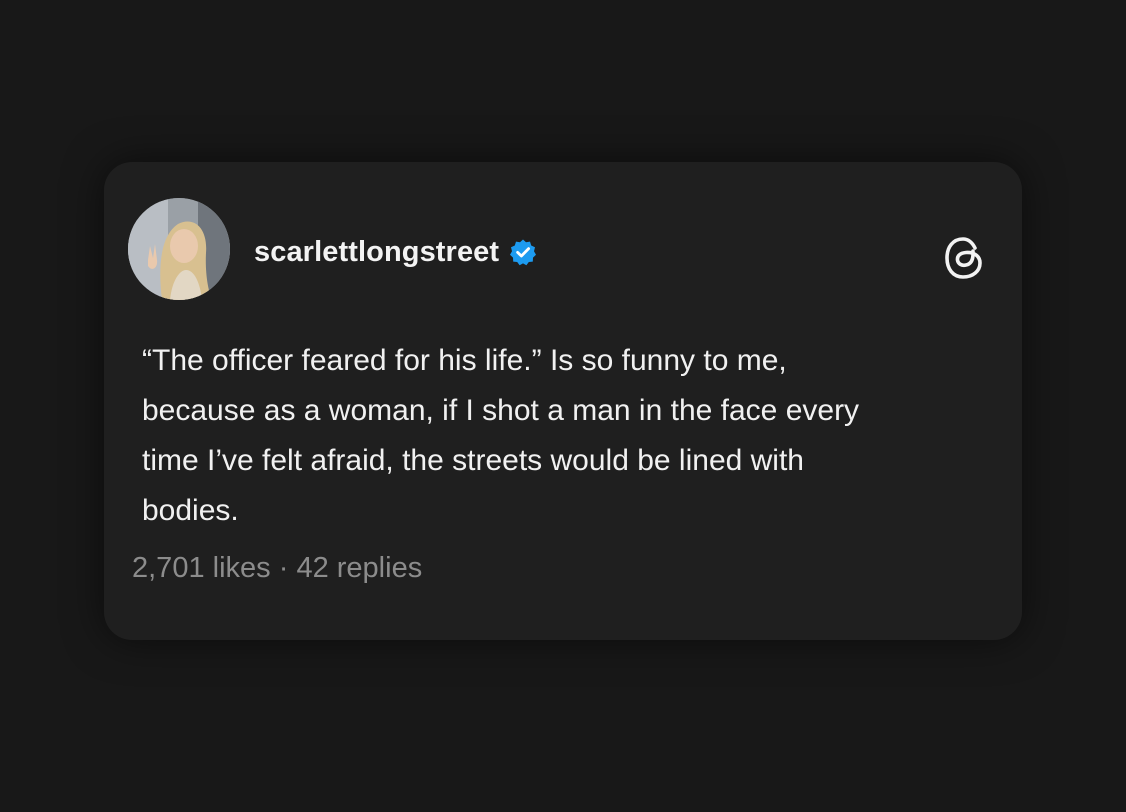 Image resolution: width=1126 pixels, height=812 pixels. Describe the element at coordinates (964, 258) in the screenshot. I see `threads-logo-icon` at that location.